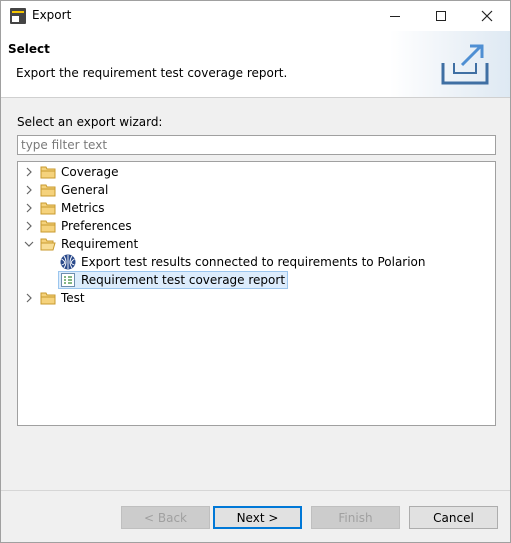 This screenshot has height=543, width=511. What do you see at coordinates (100, 244) in the screenshot?
I see `tree-item-label: Requirement` at bounding box center [100, 244].